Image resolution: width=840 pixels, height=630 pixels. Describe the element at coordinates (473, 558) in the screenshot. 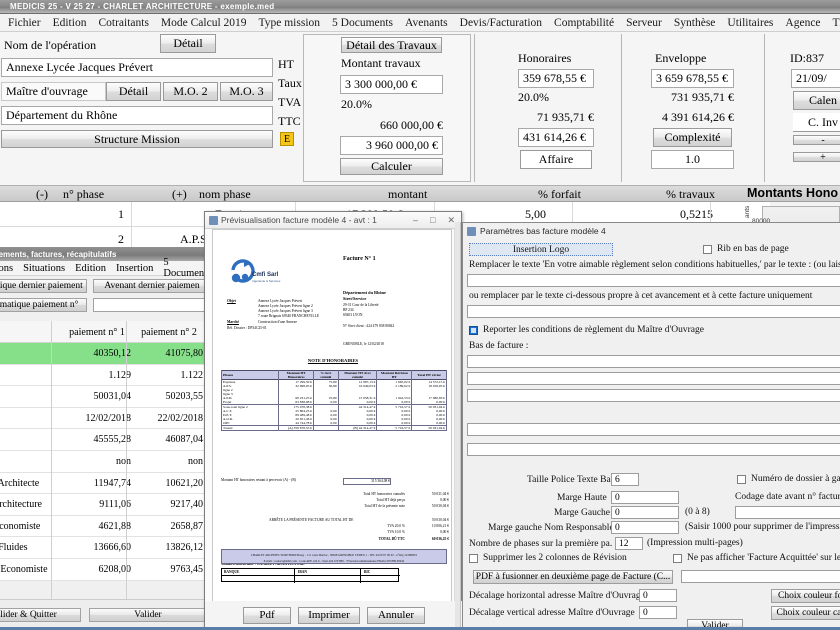

I see `supprimer-colonnes-checkbox` at that location.